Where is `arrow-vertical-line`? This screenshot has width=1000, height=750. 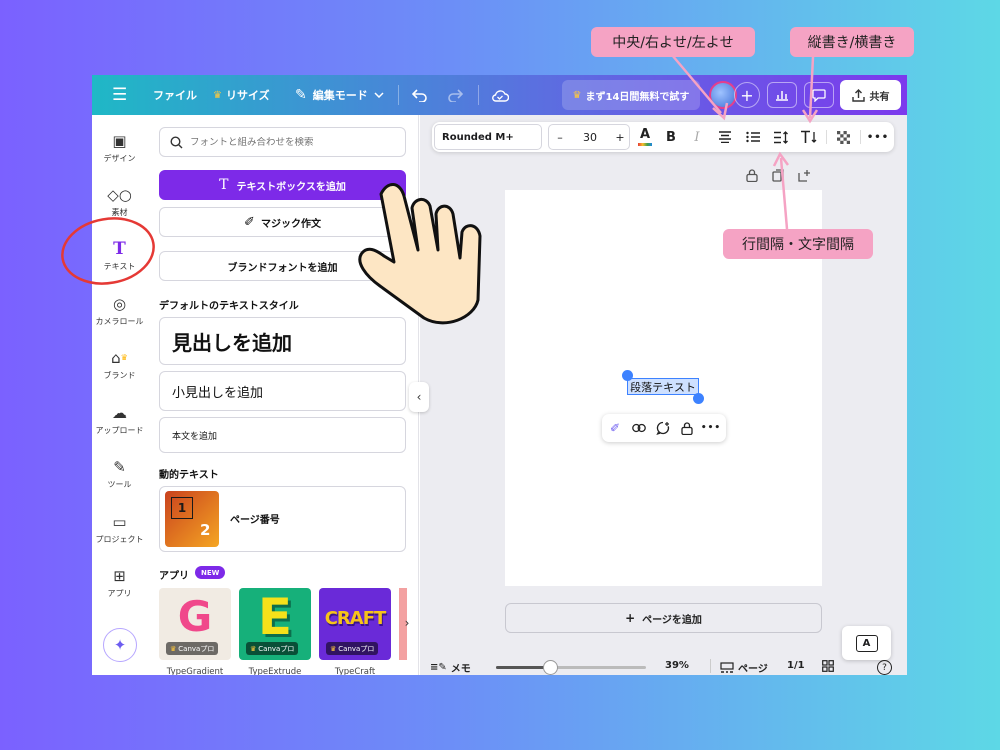
arrow-vertical-line is located at coordinates (811, 87).